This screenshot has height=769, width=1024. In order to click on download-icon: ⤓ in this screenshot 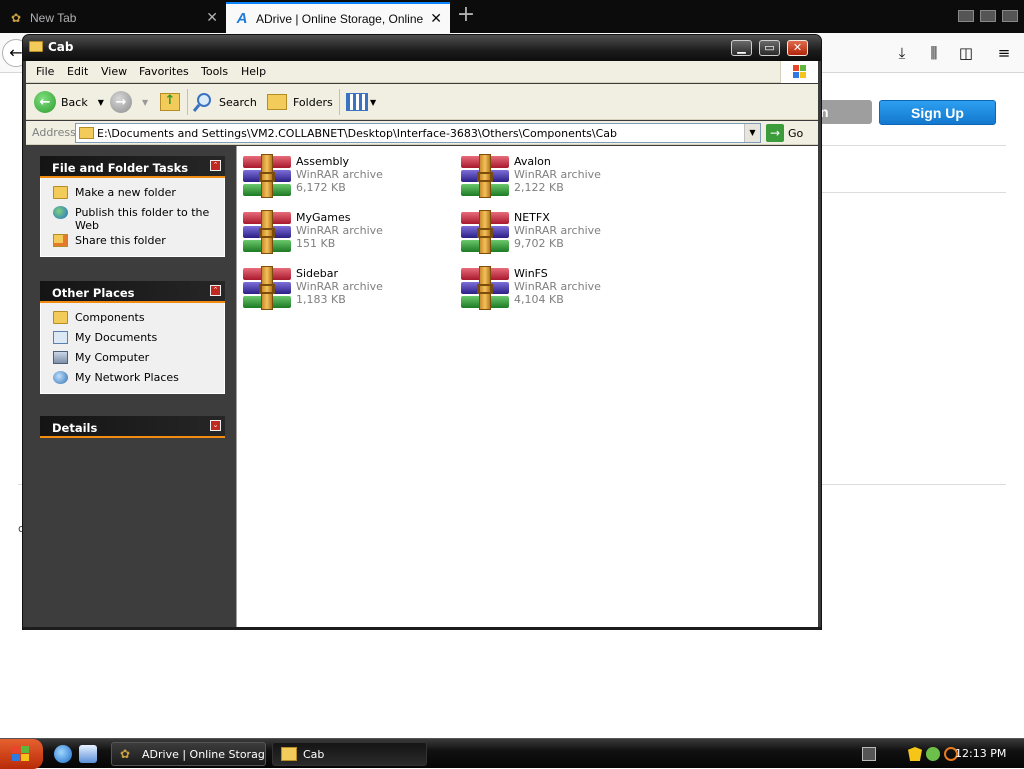, I will do `click(902, 53)`.